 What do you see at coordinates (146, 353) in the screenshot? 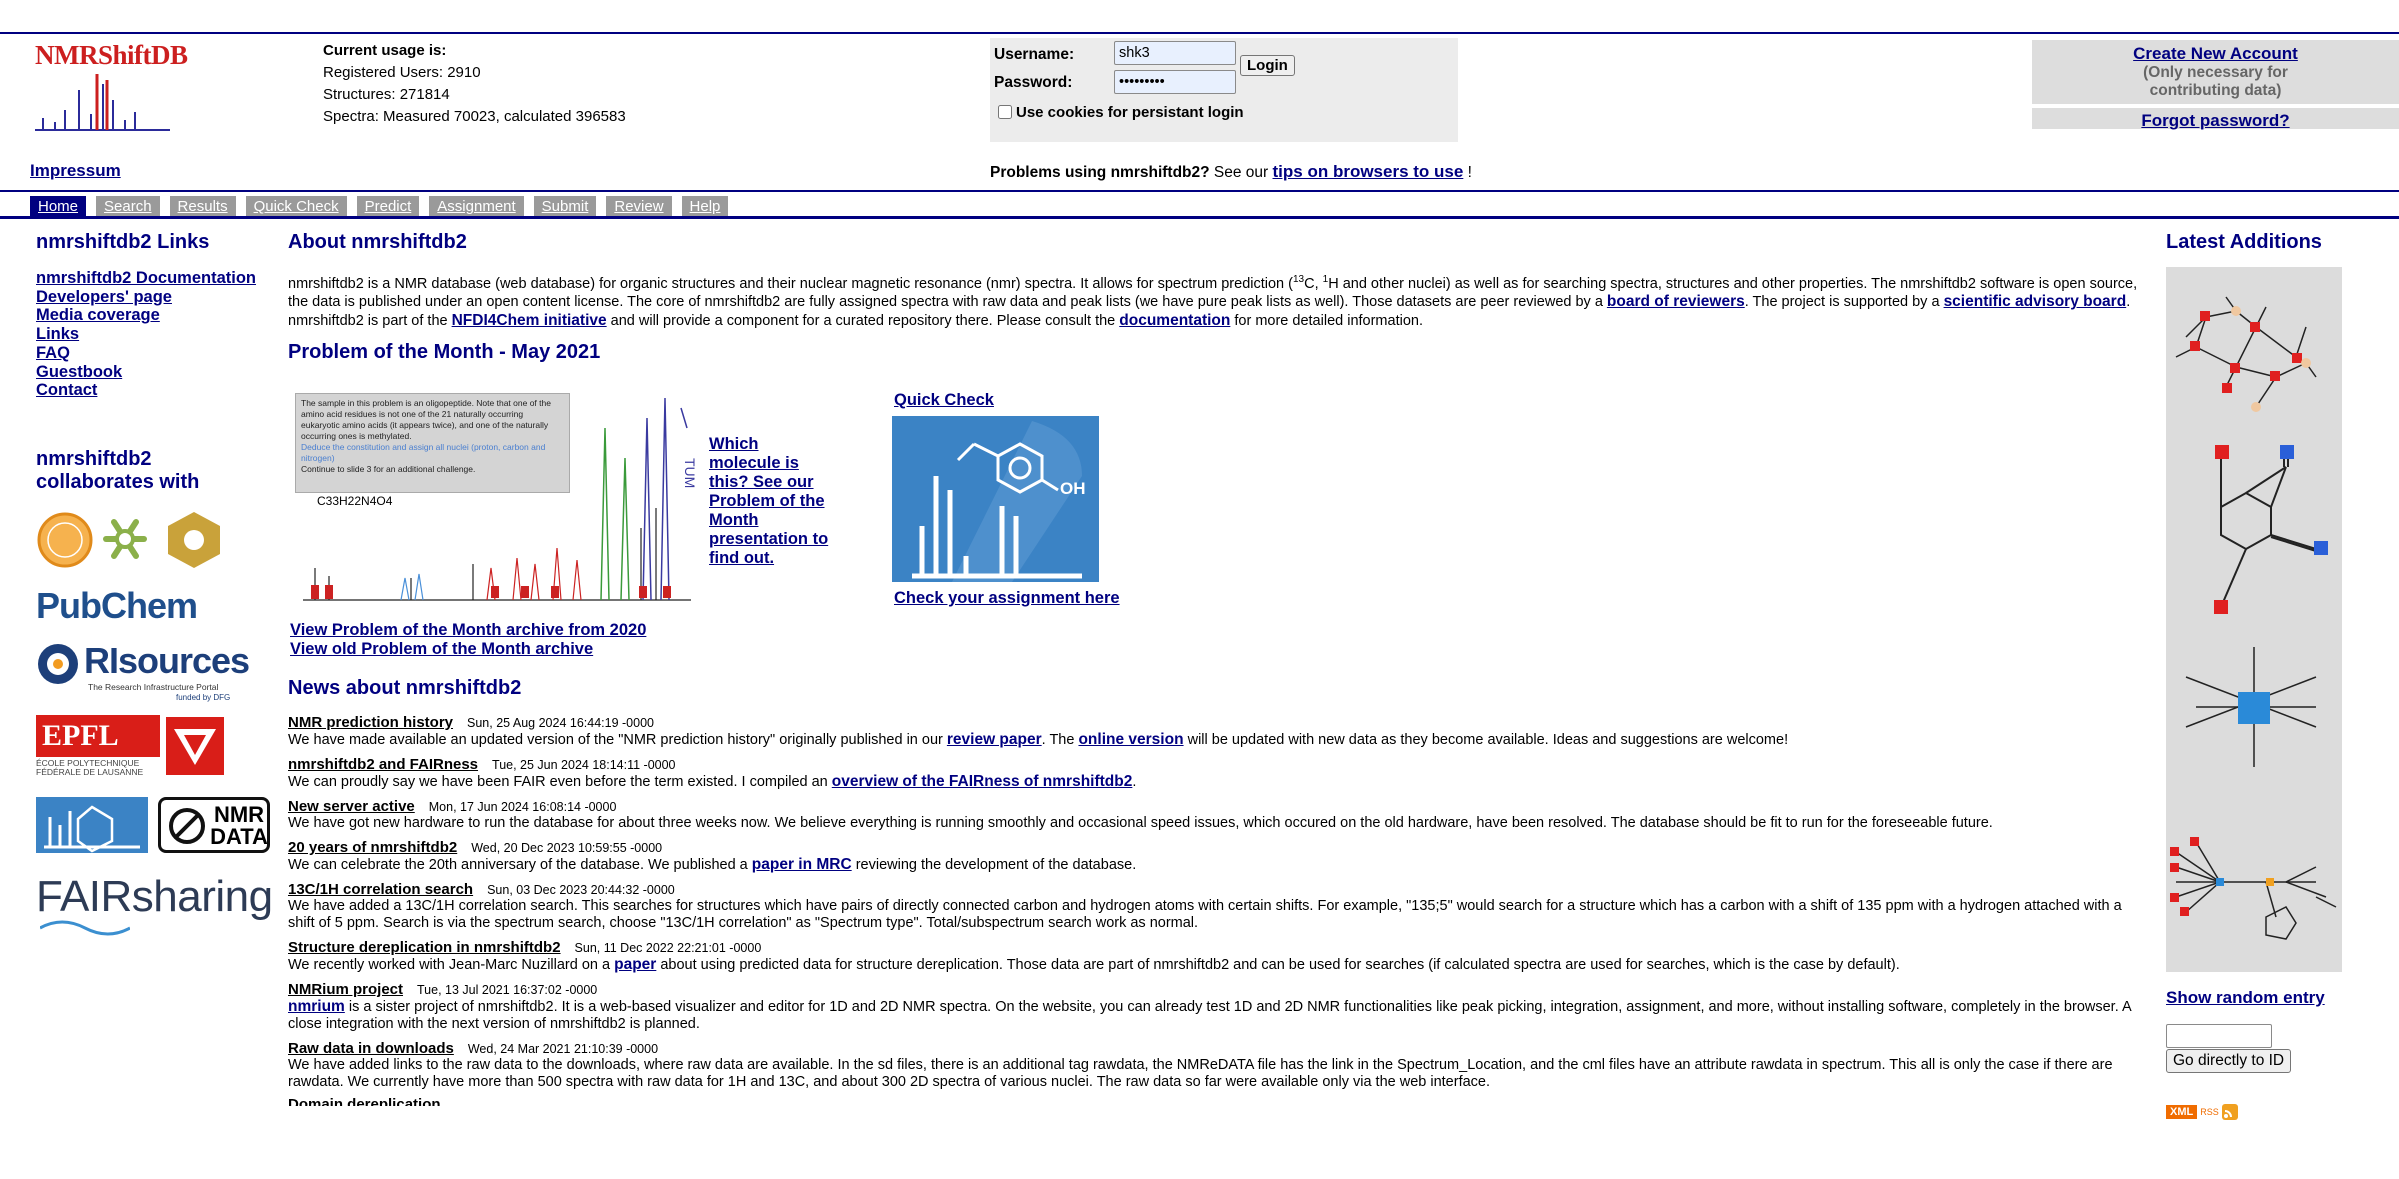
I see `link-faq: FAQ` at bounding box center [146, 353].